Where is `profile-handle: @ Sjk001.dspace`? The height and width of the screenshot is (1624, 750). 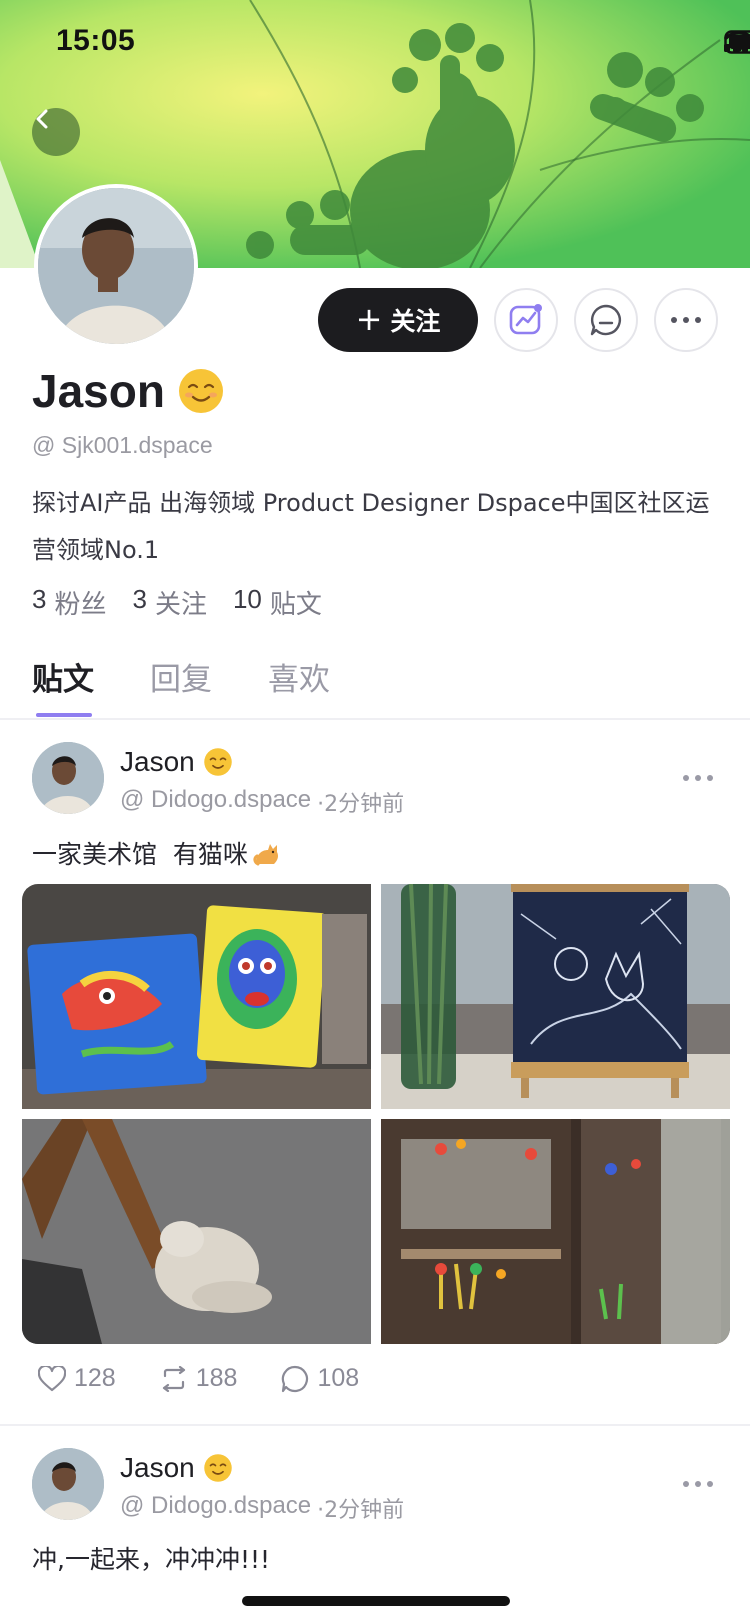
profile-handle: @ Sjk001.dspace is located at coordinates (122, 445).